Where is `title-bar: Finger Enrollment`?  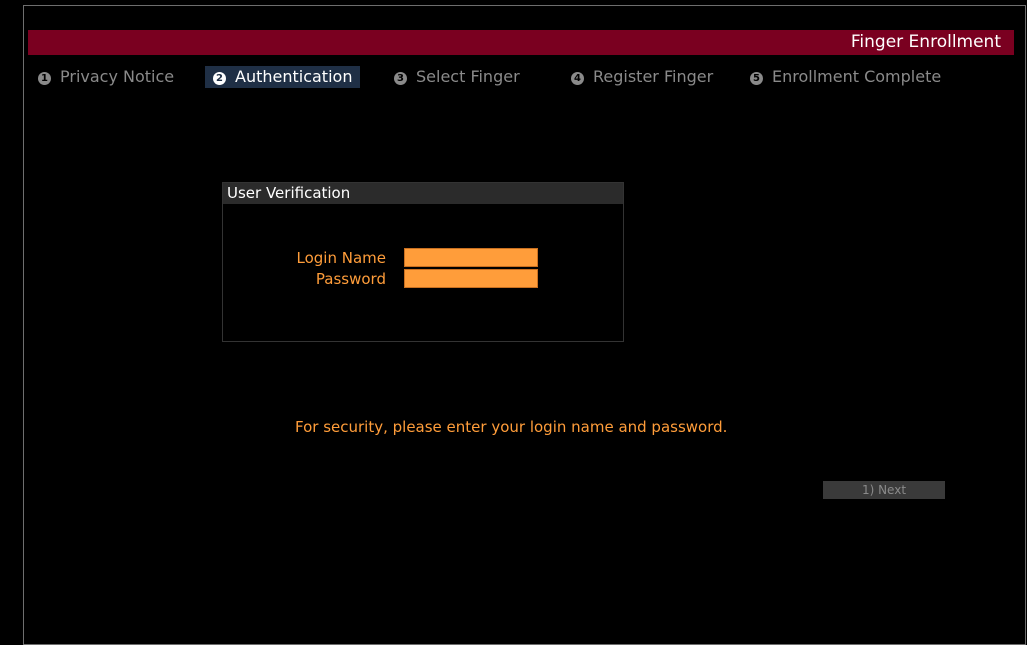
title-bar: Finger Enrollment is located at coordinates (521, 42).